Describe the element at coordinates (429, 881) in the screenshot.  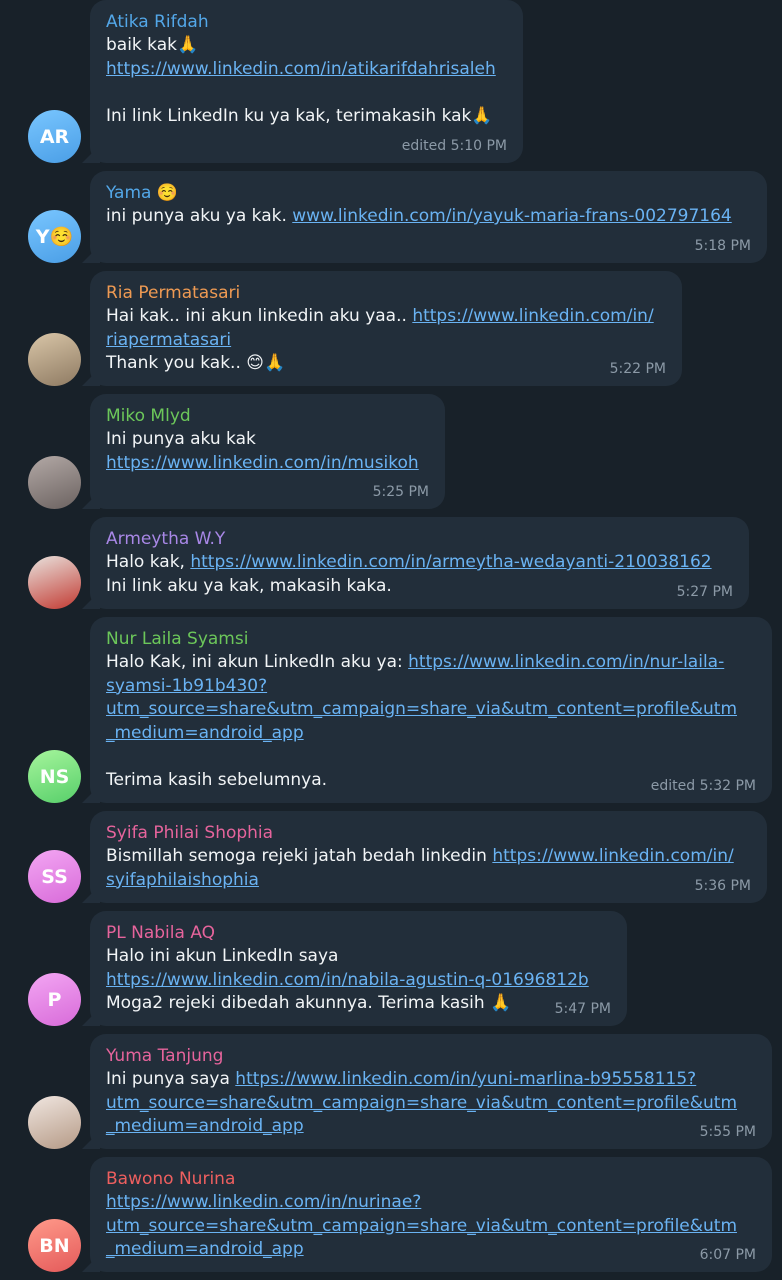
I see `message-text-line: syifaphilaishophia` at that location.